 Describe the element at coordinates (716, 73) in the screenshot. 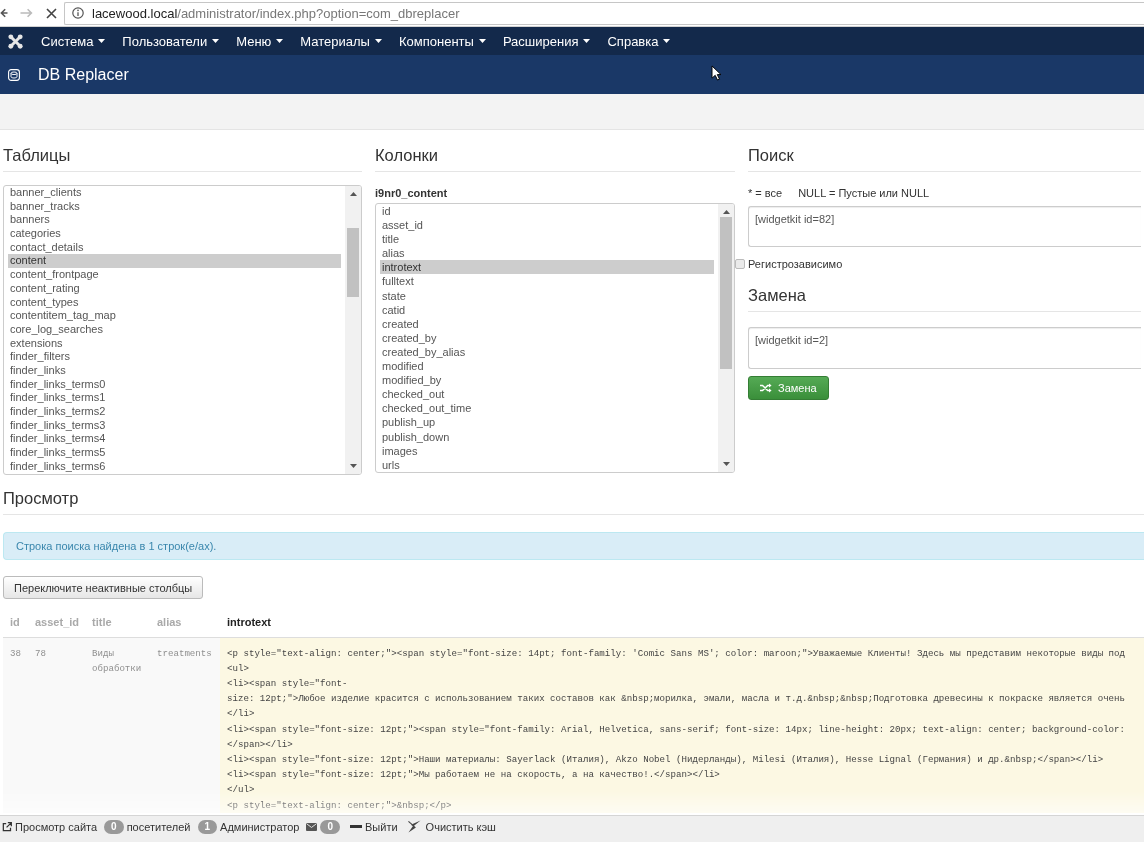

I see `mouse-pointer-icon` at that location.